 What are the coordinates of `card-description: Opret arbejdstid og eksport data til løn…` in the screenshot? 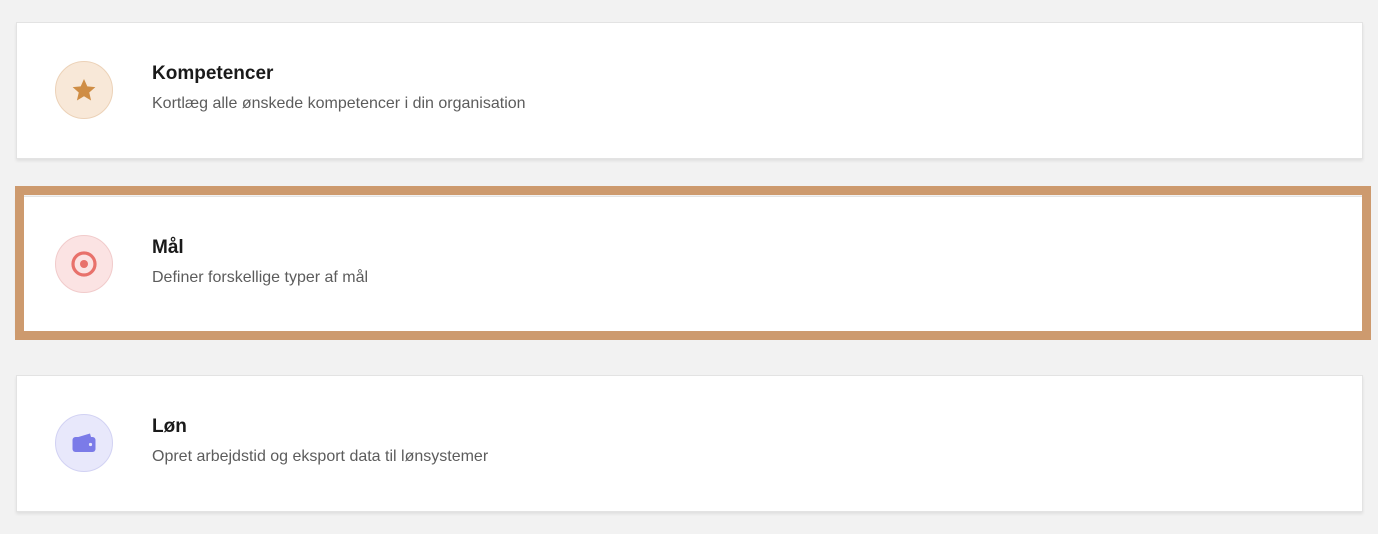 It's located at (320, 456).